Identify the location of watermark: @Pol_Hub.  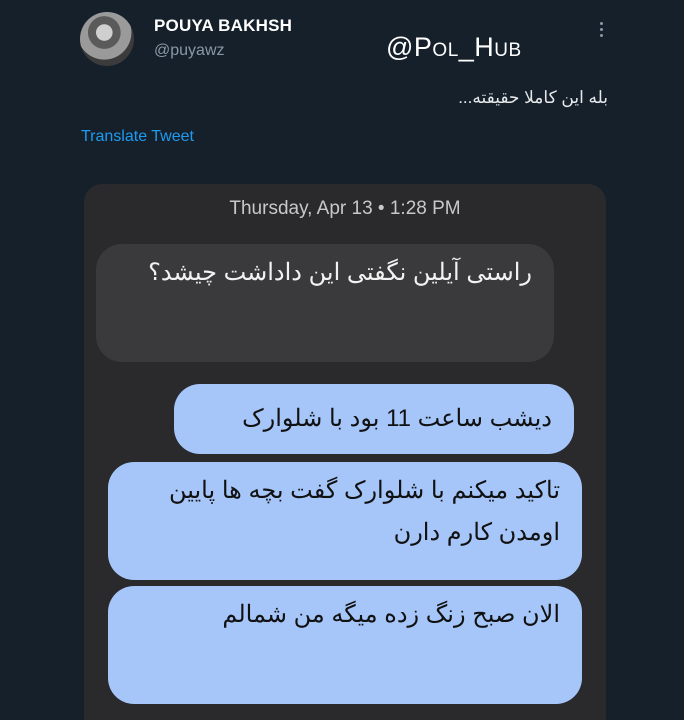
(454, 47).